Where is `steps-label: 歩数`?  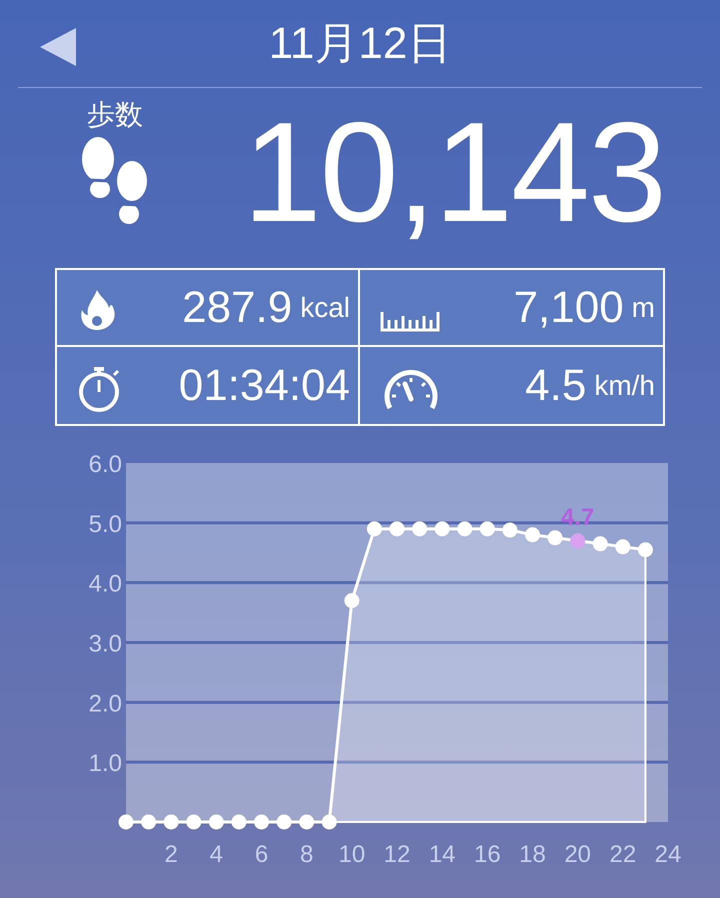 steps-label: 歩数 is located at coordinates (115, 115).